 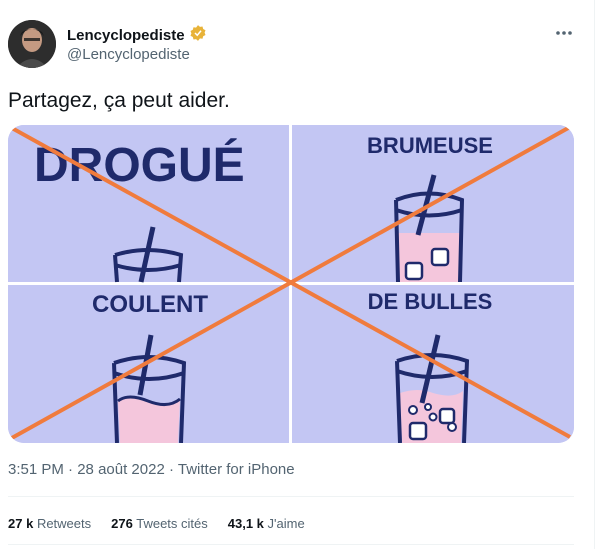 I want to click on retweets-label: Retweets, so click(x=64, y=523).